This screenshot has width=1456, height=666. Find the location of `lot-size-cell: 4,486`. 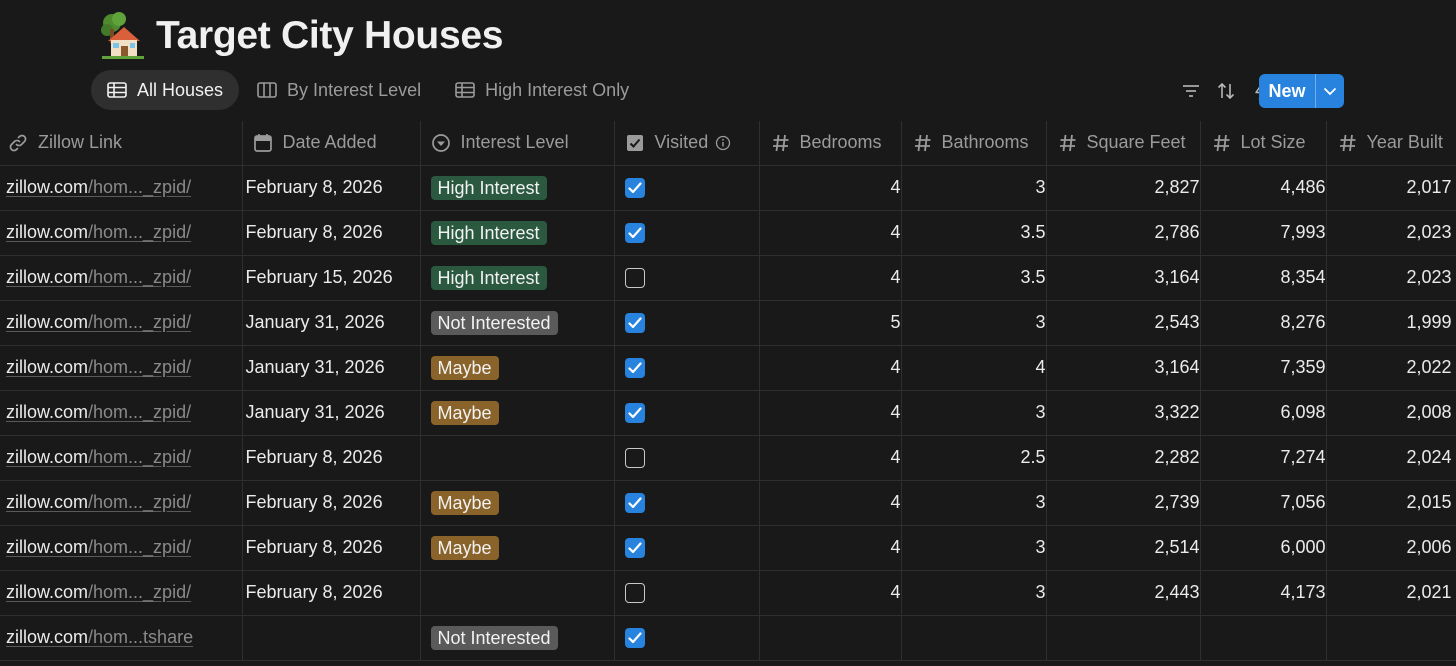

lot-size-cell: 4,486 is located at coordinates (1263, 187).